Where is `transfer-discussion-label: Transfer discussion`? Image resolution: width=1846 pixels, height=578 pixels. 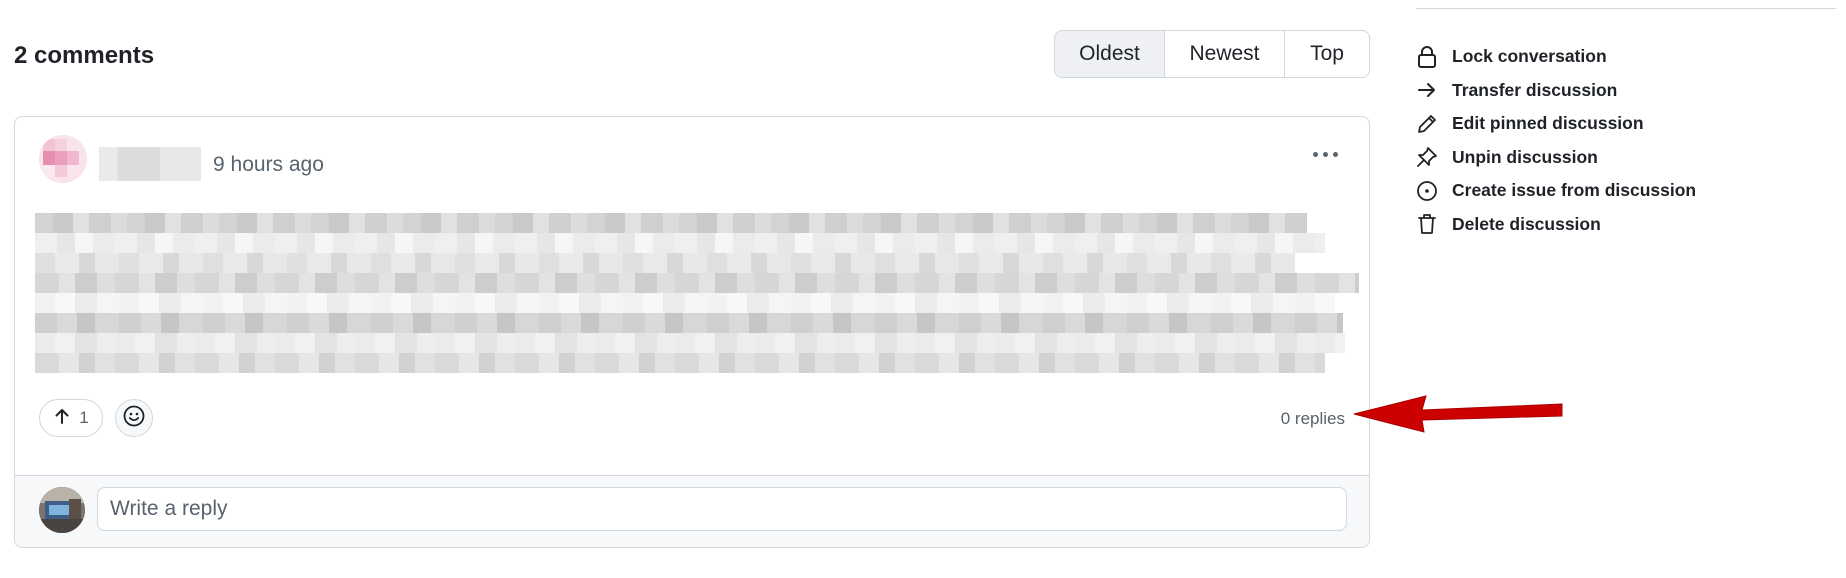 transfer-discussion-label: Transfer discussion is located at coordinates (1535, 89).